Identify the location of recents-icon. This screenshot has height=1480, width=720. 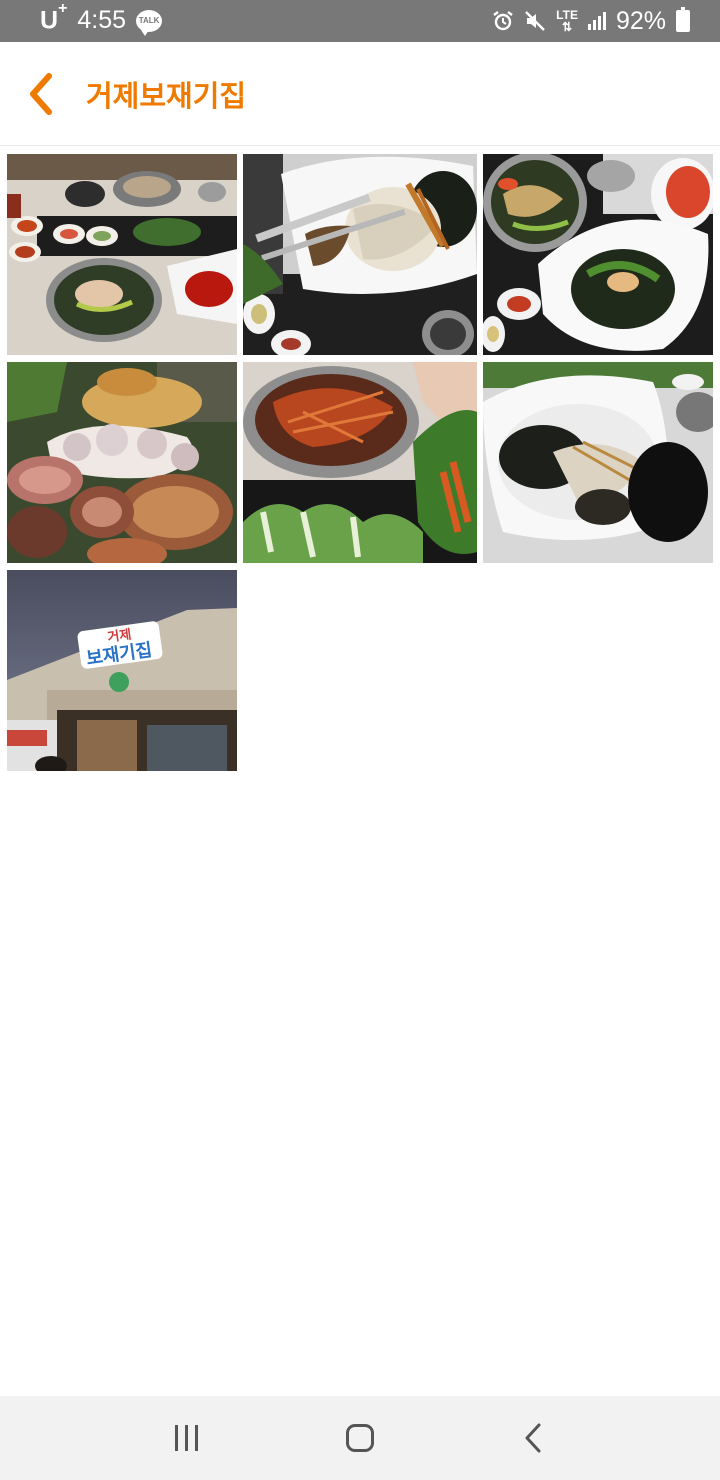
(187, 1438).